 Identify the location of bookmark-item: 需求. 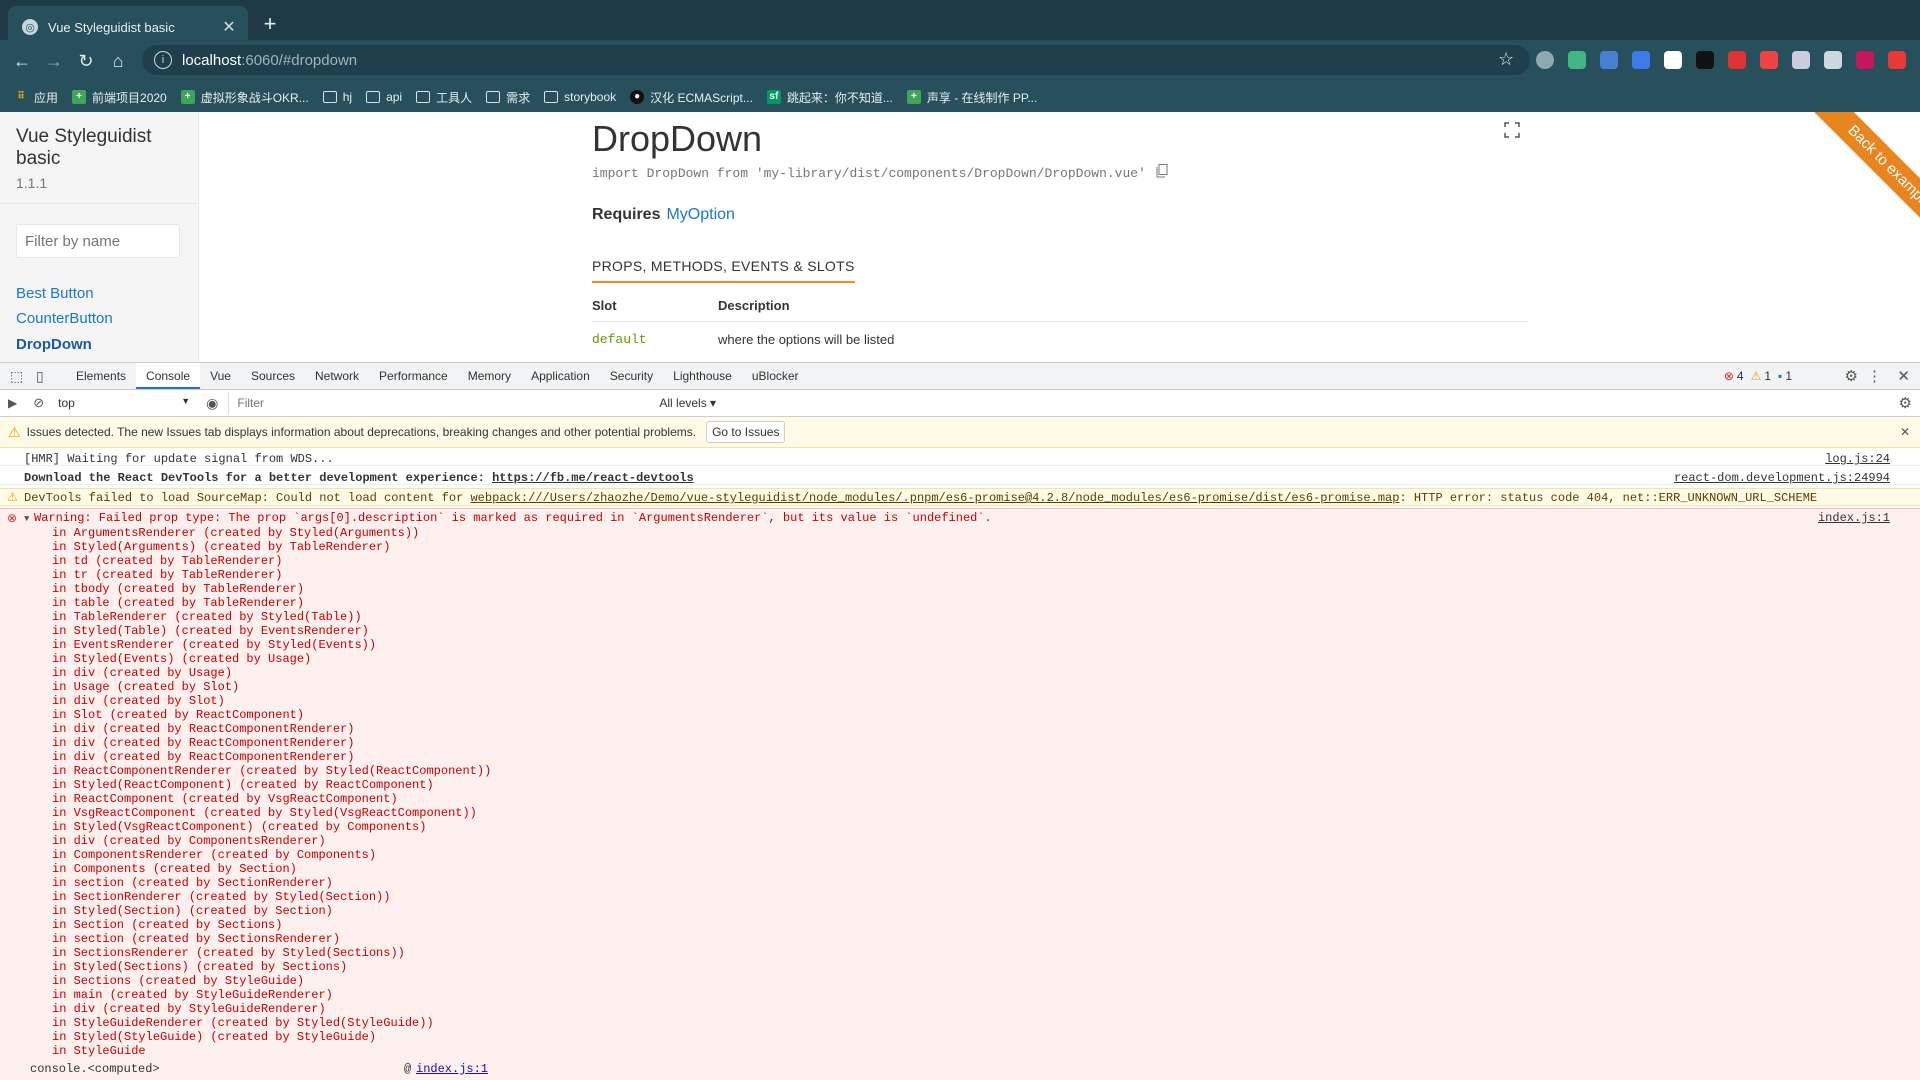
(508, 97).